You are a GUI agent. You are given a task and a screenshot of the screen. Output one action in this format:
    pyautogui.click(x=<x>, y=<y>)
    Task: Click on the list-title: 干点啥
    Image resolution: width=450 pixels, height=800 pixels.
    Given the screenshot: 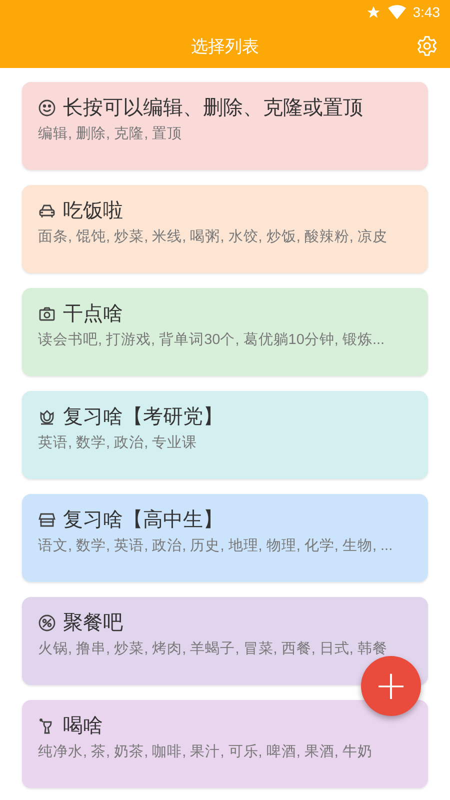 What is the action you would take?
    pyautogui.click(x=93, y=314)
    